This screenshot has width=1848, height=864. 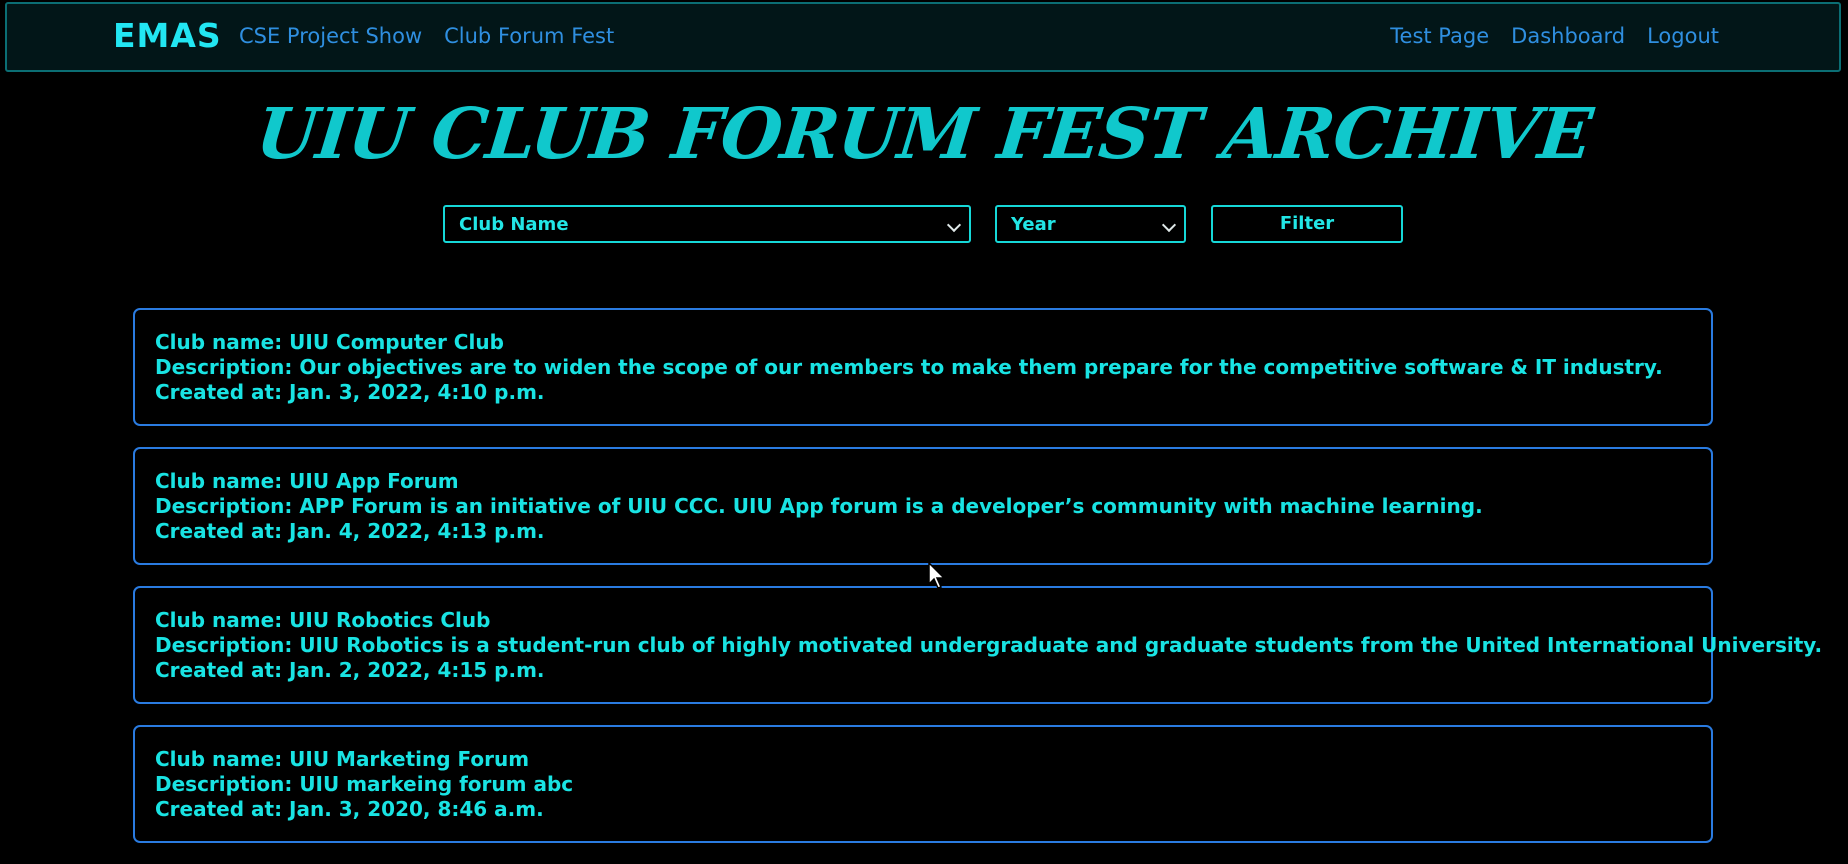 I want to click on club-created-at: Created at: Jan. 3, 2020, 8:46 a.m., so click(x=349, y=809).